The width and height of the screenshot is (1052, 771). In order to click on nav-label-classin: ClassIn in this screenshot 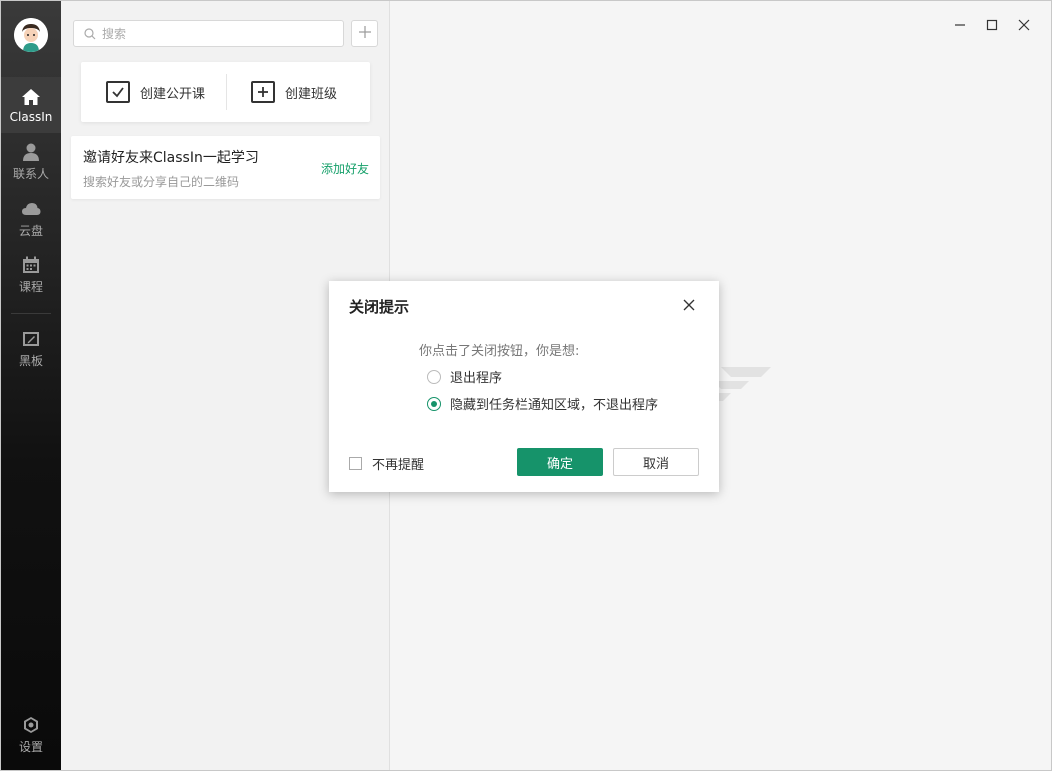, I will do `click(31, 116)`.